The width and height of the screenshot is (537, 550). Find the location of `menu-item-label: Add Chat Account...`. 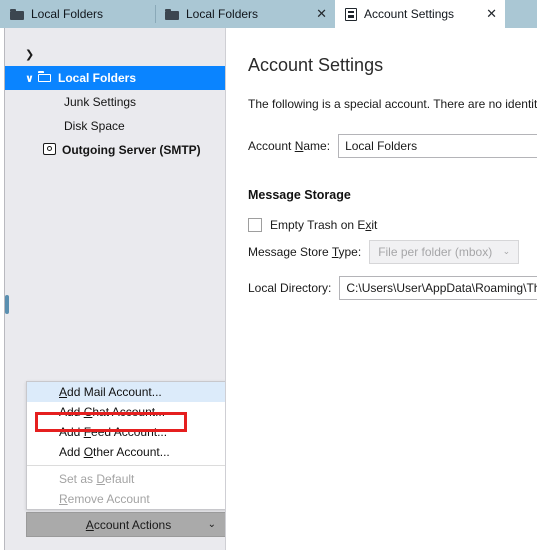

menu-item-label: Add Chat Account... is located at coordinates (112, 412).